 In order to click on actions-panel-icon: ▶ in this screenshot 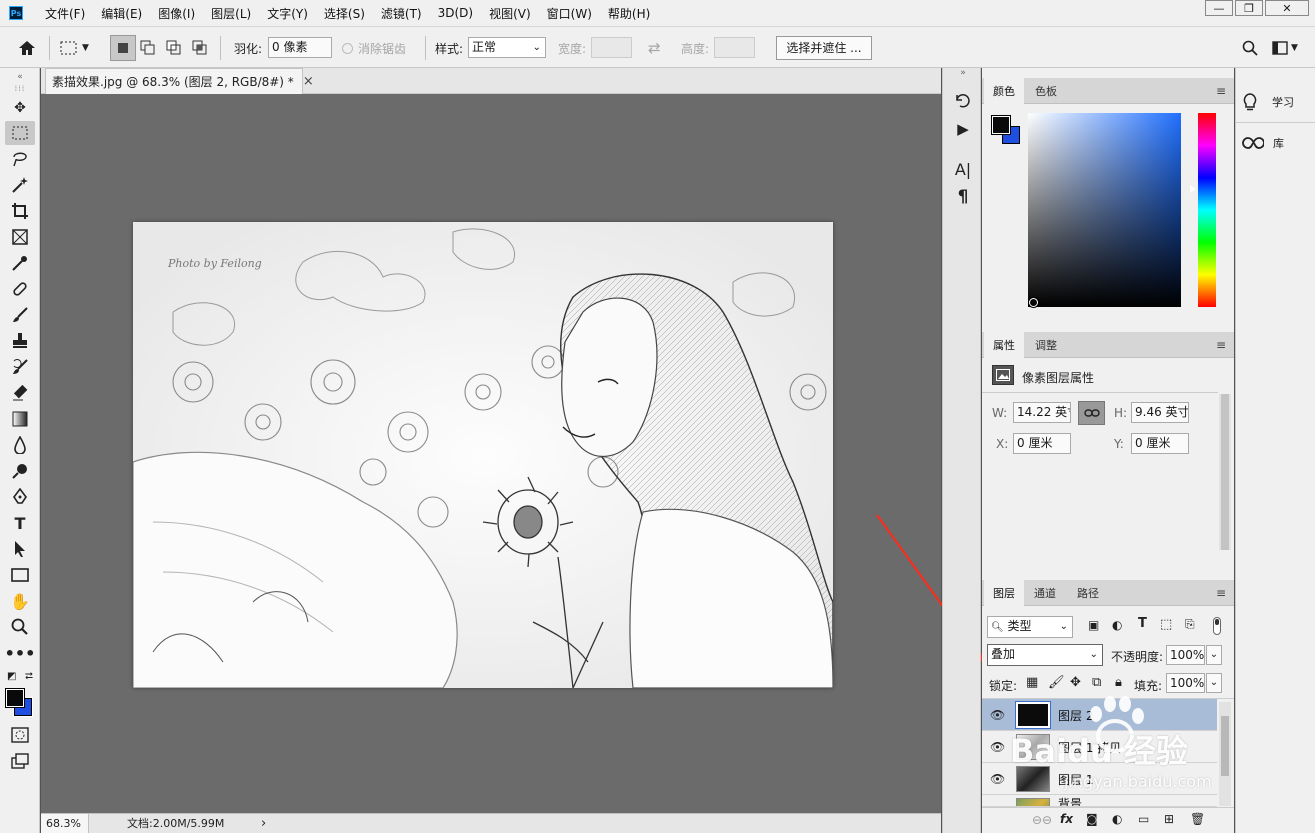, I will do `click(963, 129)`.